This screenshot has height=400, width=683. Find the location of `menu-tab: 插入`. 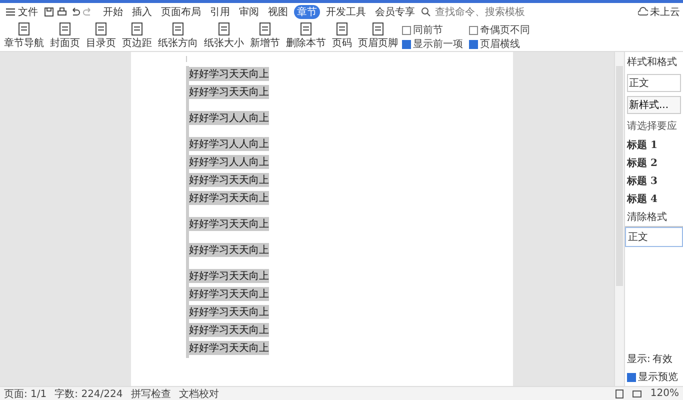

menu-tab: 插入 is located at coordinates (142, 12).